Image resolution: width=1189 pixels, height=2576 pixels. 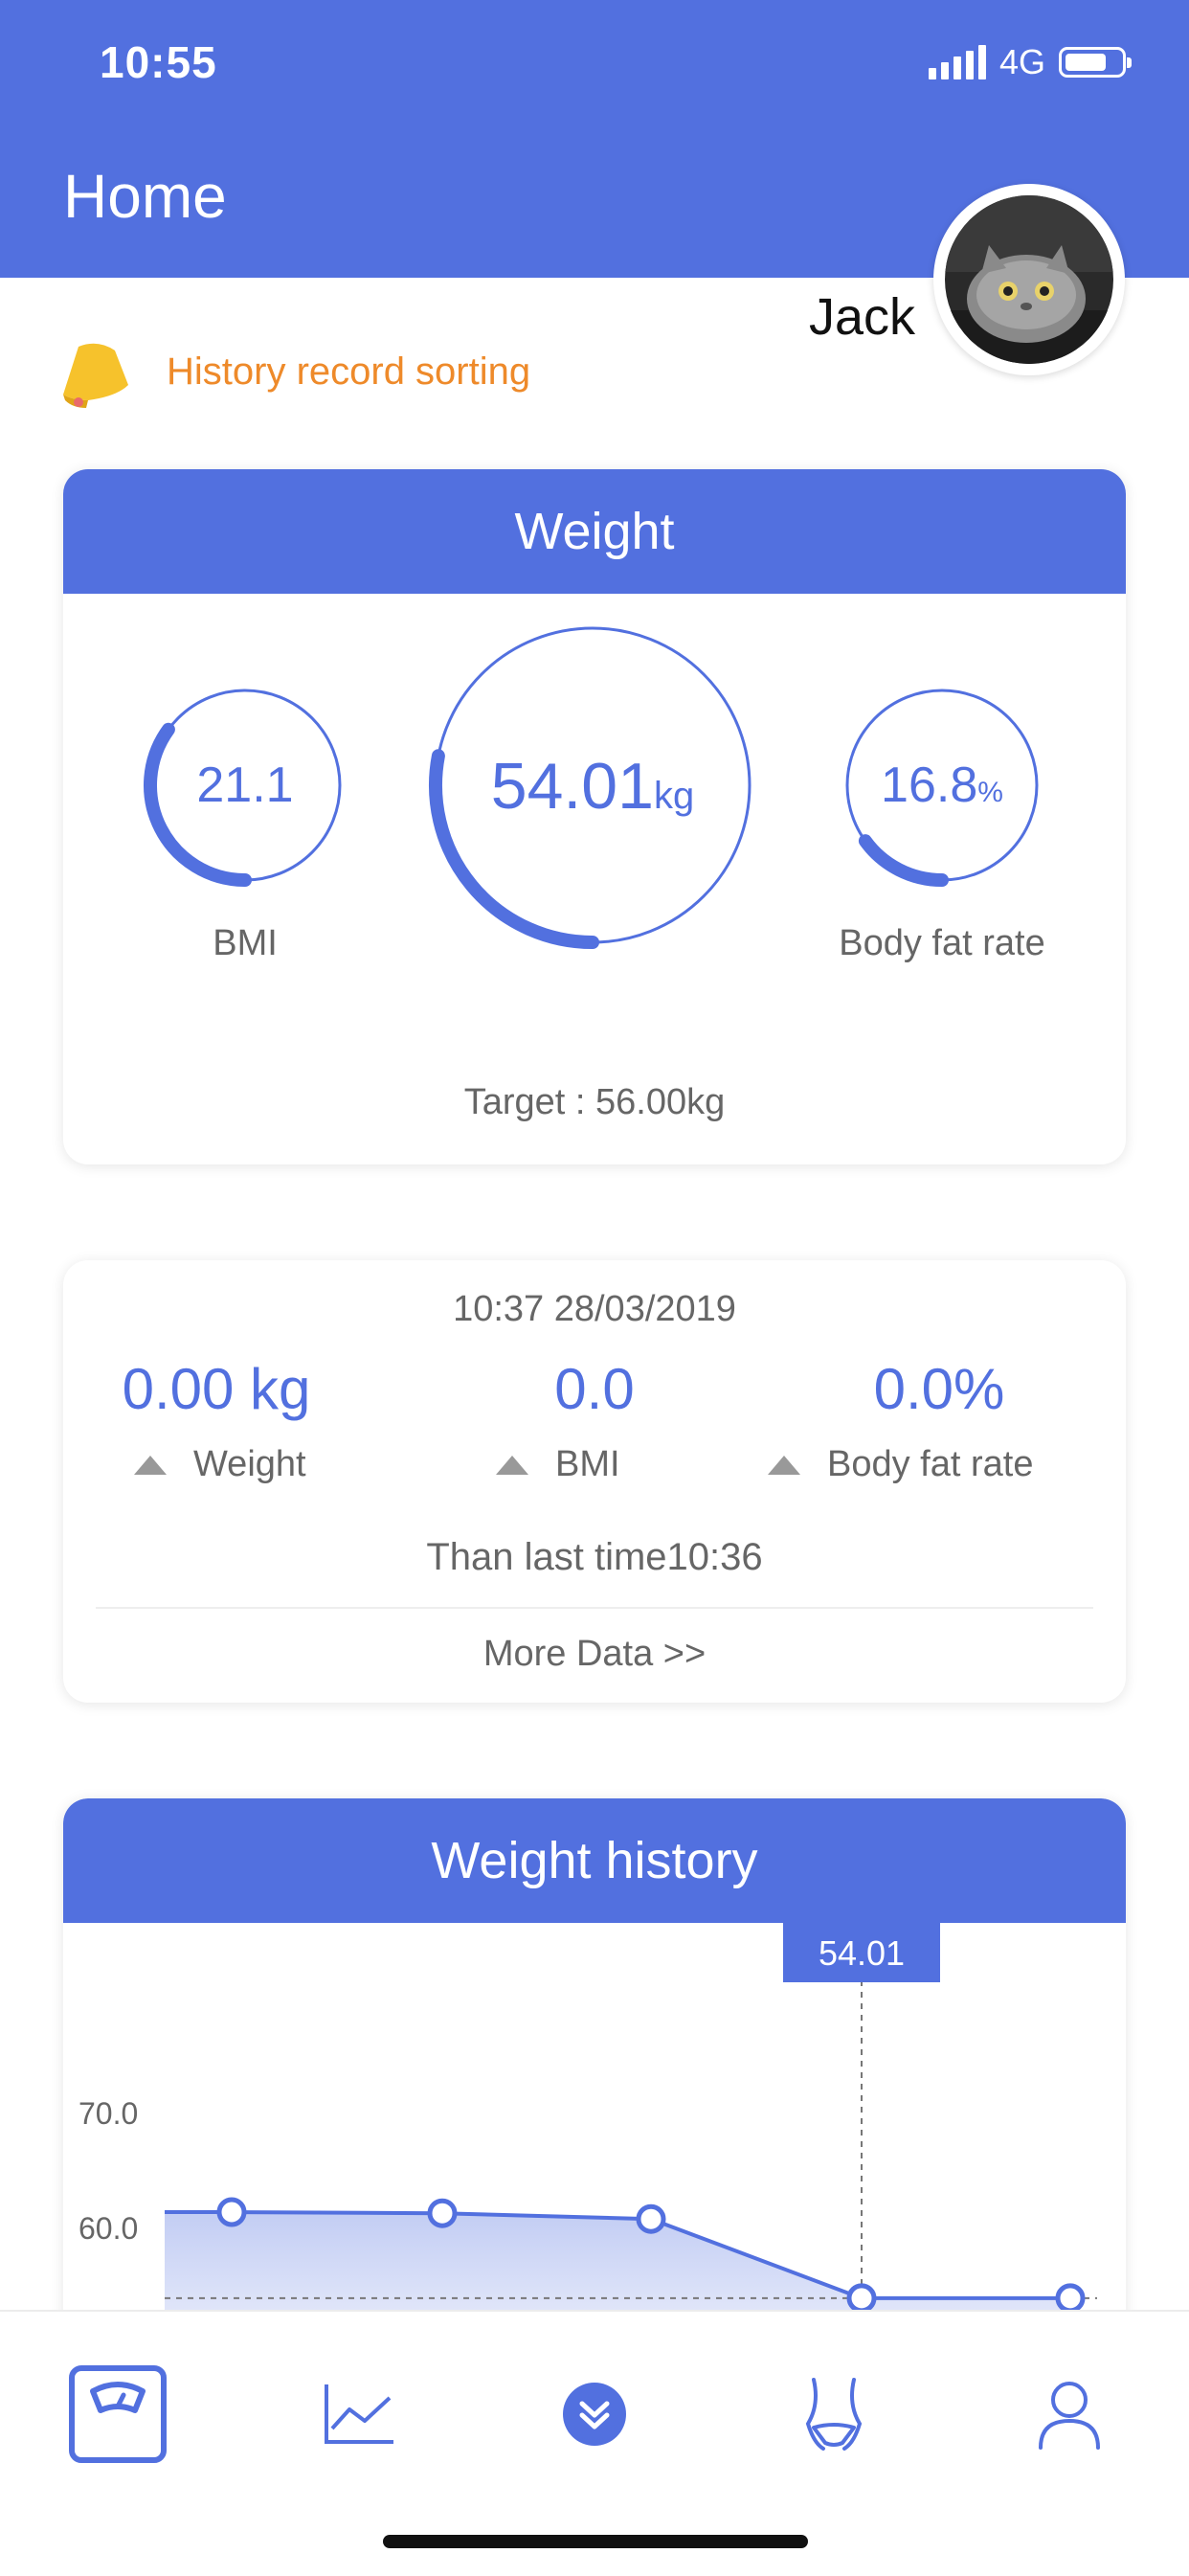 I want to click on y-tick-label: 70.0, so click(x=108, y=2113).